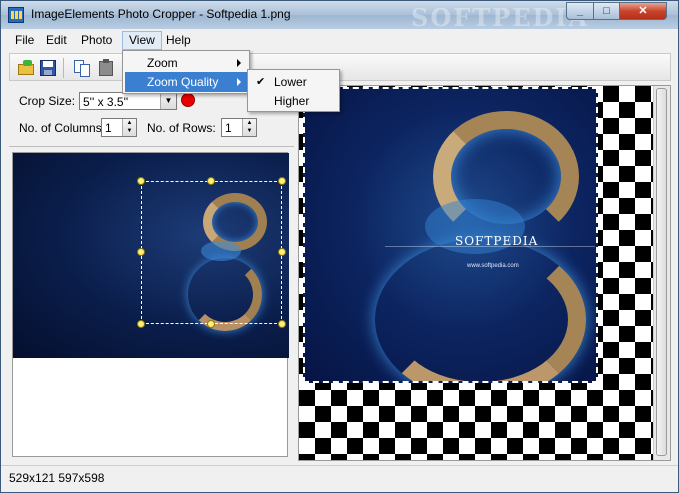 This screenshot has width=679, height=493. What do you see at coordinates (293, 82) in the screenshot?
I see `menu-item-lower: ✔ Lower` at bounding box center [293, 82].